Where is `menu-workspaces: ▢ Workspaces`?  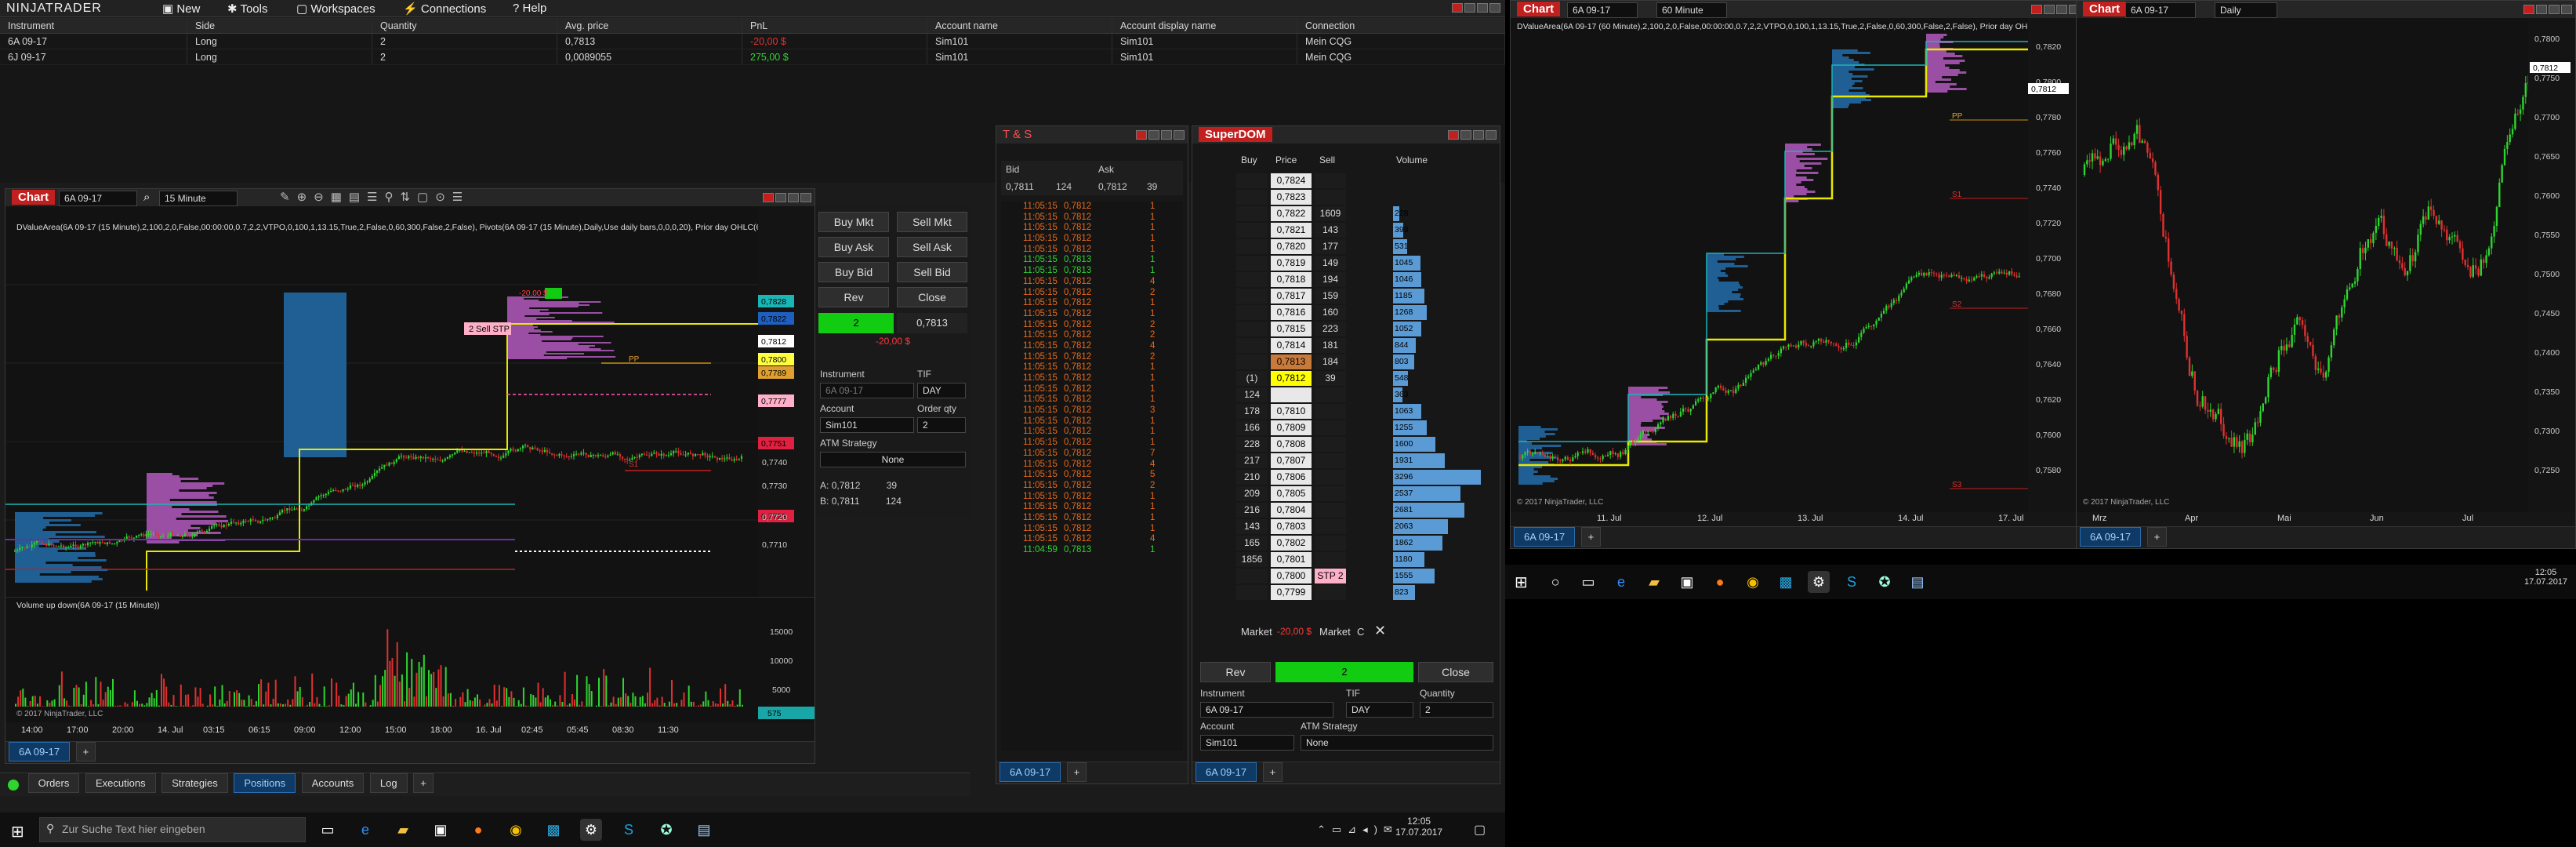 menu-workspaces: ▢ Workspaces is located at coordinates (336, 9).